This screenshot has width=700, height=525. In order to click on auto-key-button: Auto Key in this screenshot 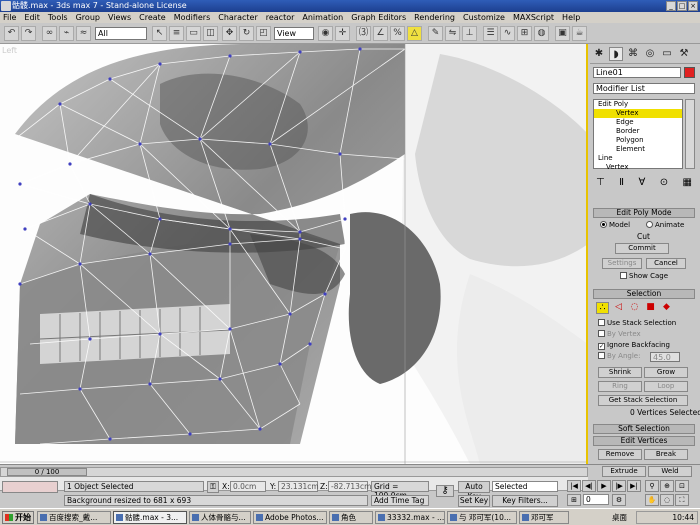, I will do `click(474, 491)`.